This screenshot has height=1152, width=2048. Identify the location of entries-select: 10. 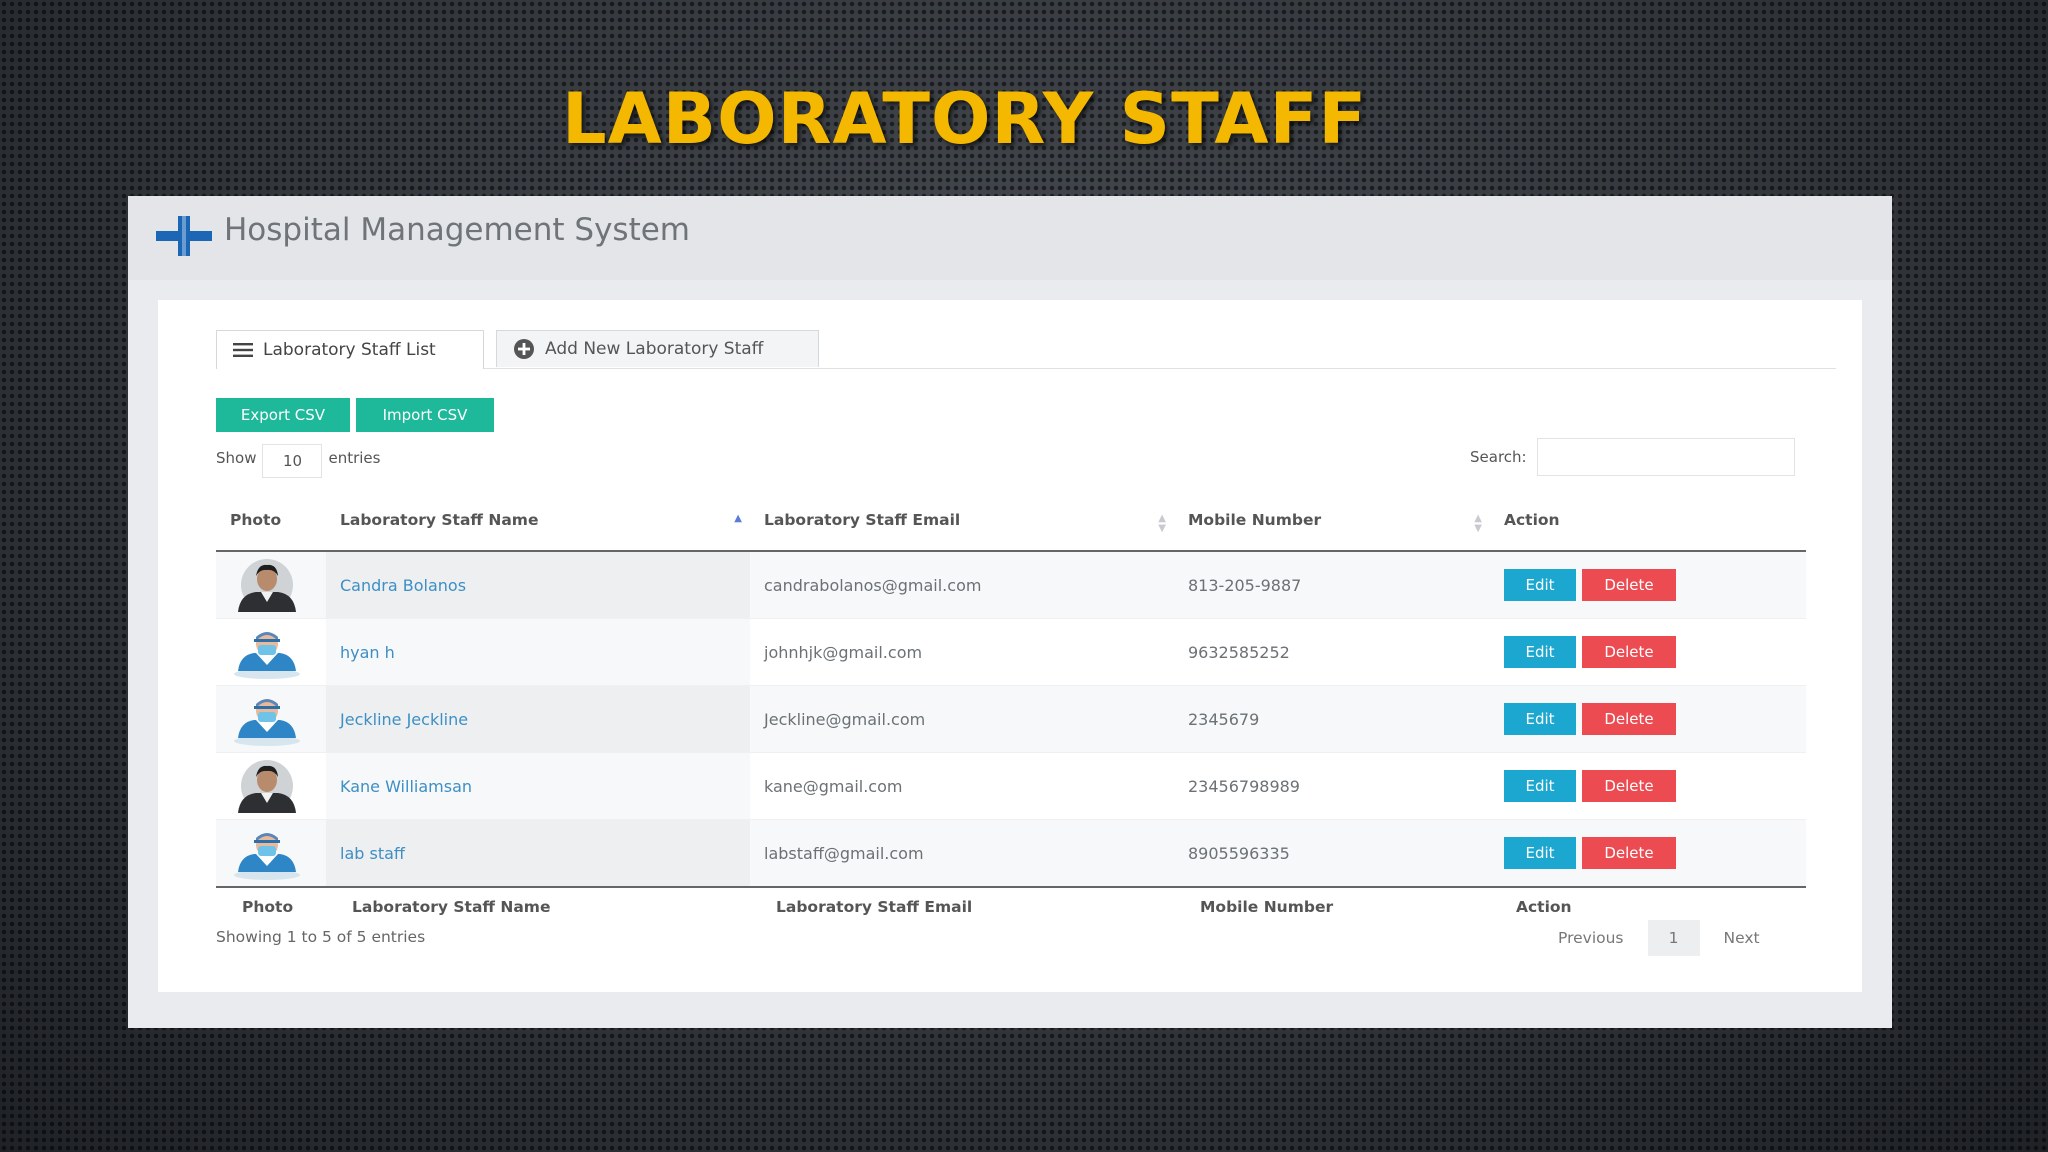
(292, 461).